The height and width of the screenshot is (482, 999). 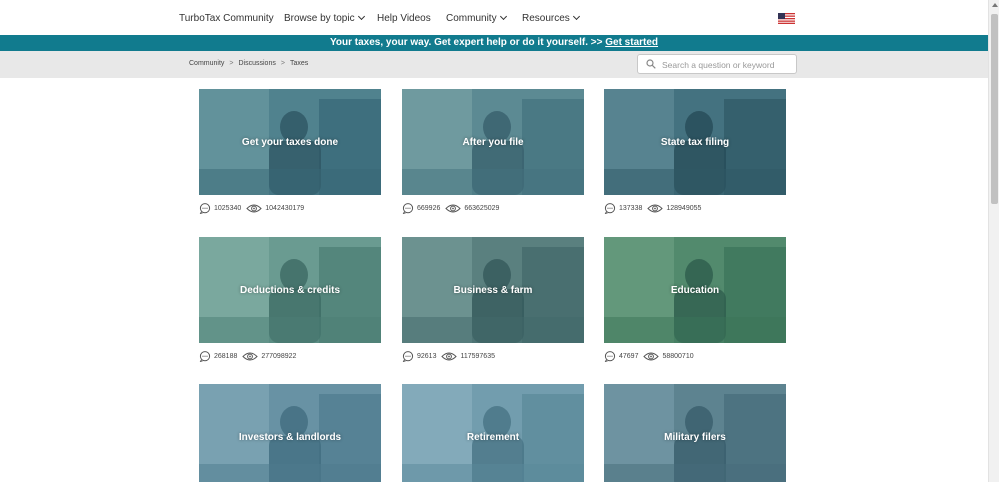 I want to click on views-stat: 128949055, so click(x=674, y=208).